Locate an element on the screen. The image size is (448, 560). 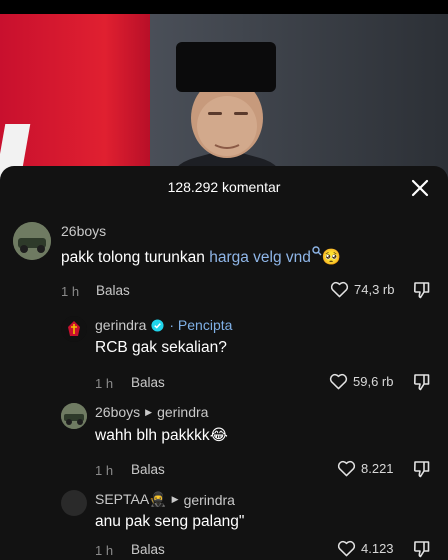
comments-header: 128.292 komentar is located at coordinates (224, 188).